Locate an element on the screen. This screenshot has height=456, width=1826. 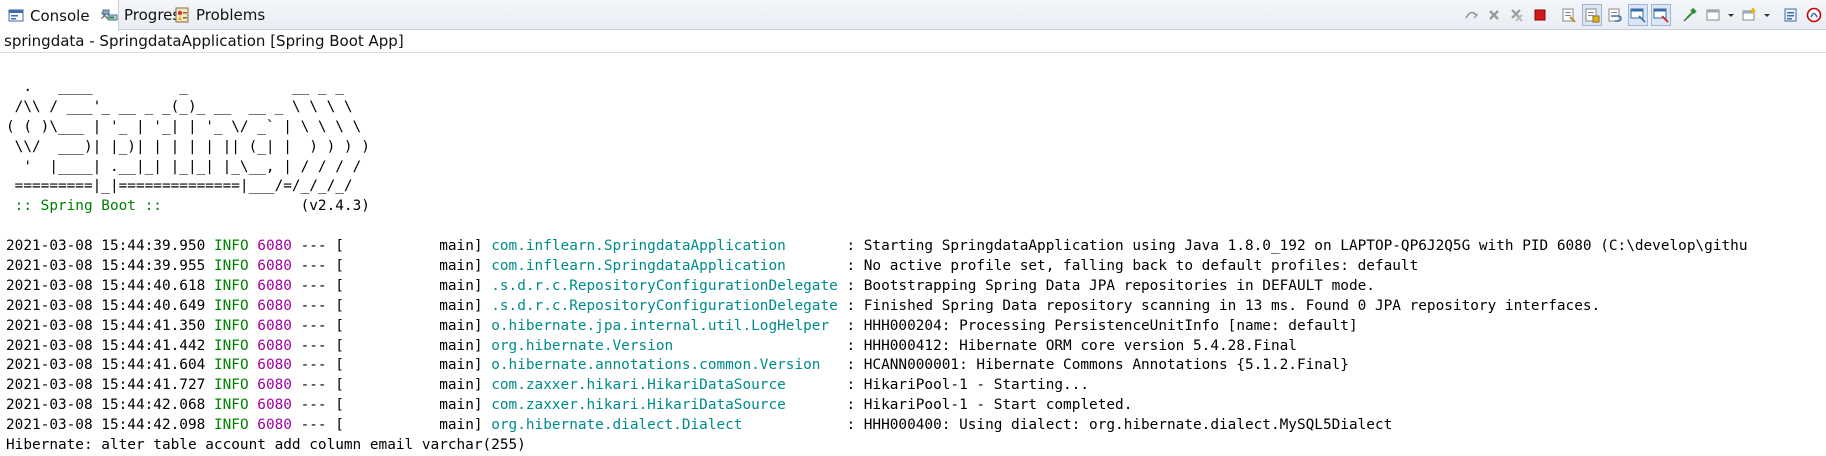
console-icon is located at coordinates (16, 16).